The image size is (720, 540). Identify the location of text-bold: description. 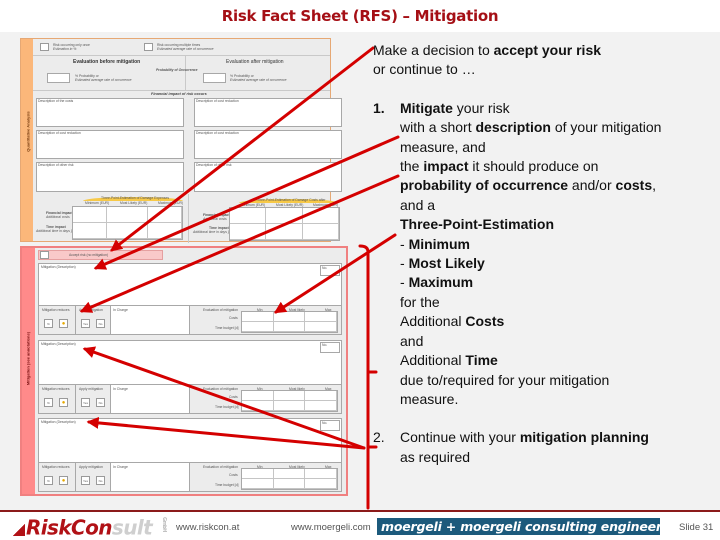
(513, 127).